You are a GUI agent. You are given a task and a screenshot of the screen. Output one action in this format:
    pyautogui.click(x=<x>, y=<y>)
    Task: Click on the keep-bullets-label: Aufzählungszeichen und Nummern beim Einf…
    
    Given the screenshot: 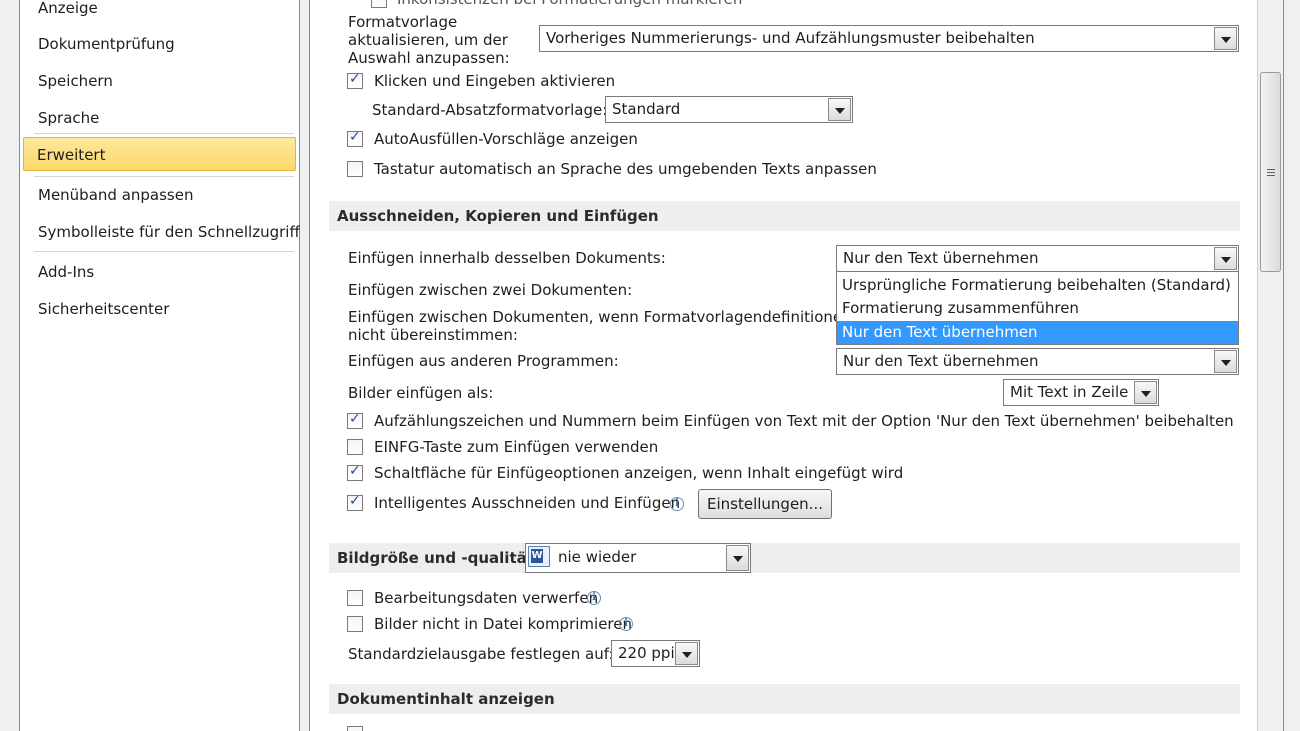 What is the action you would take?
    pyautogui.click(x=804, y=421)
    